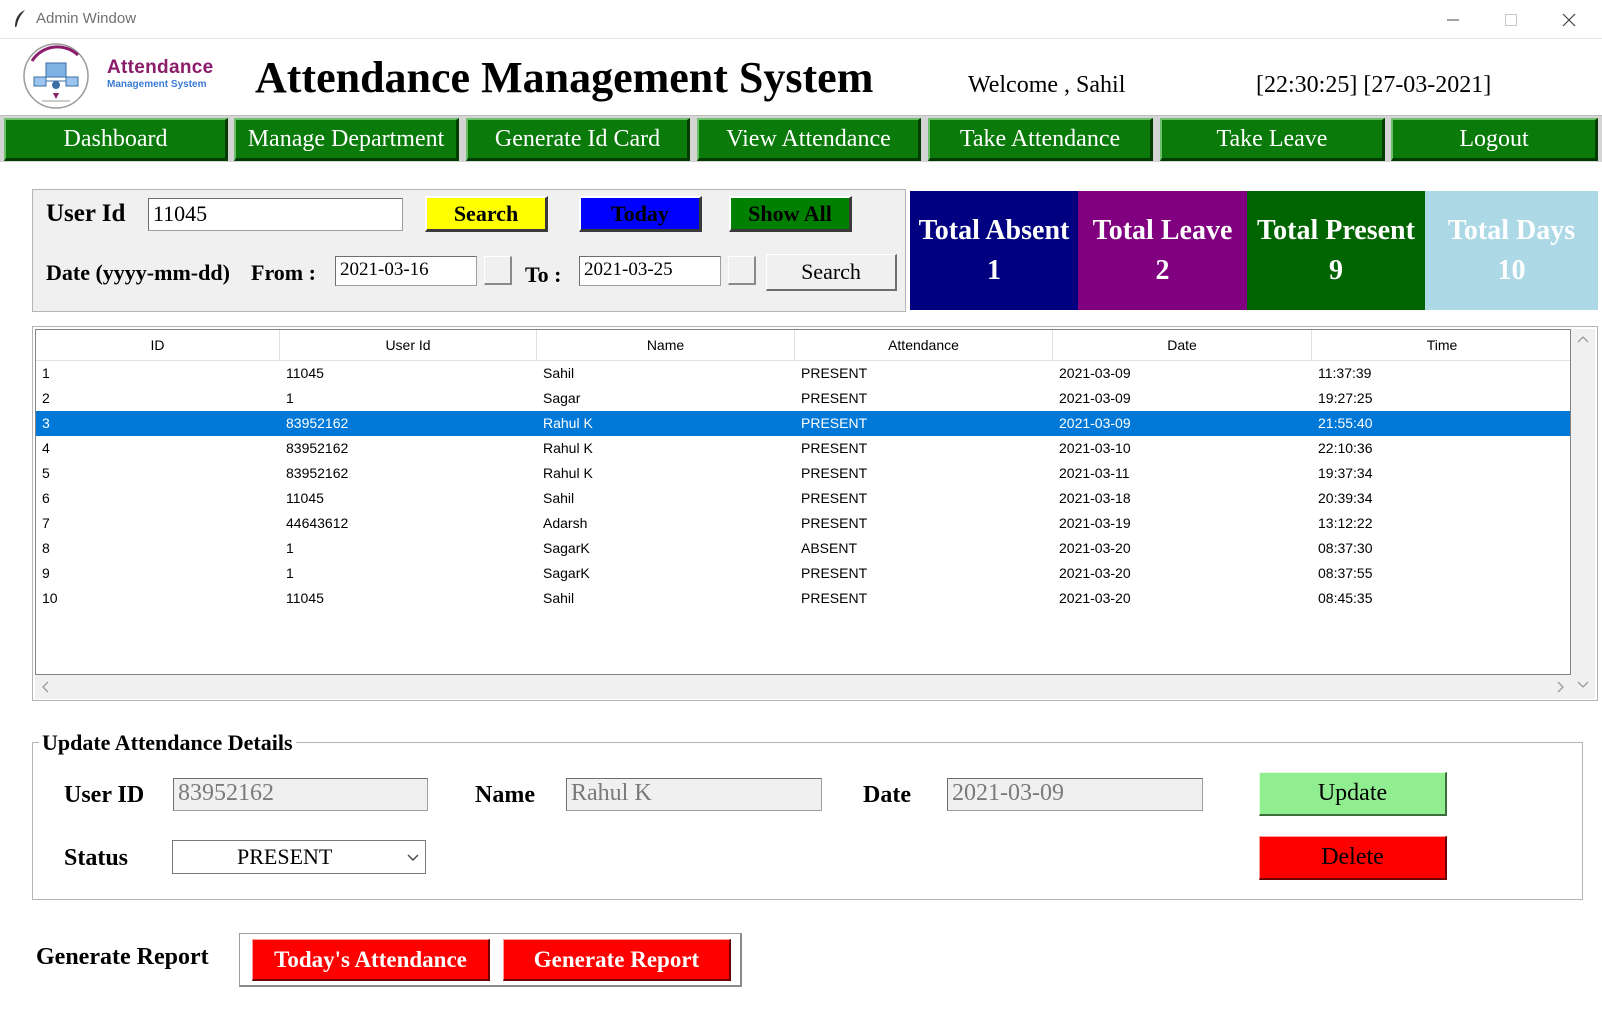 Image resolution: width=1602 pixels, height=1021 pixels. What do you see at coordinates (498, 270) in the screenshot?
I see `from-date-picker-button` at bounding box center [498, 270].